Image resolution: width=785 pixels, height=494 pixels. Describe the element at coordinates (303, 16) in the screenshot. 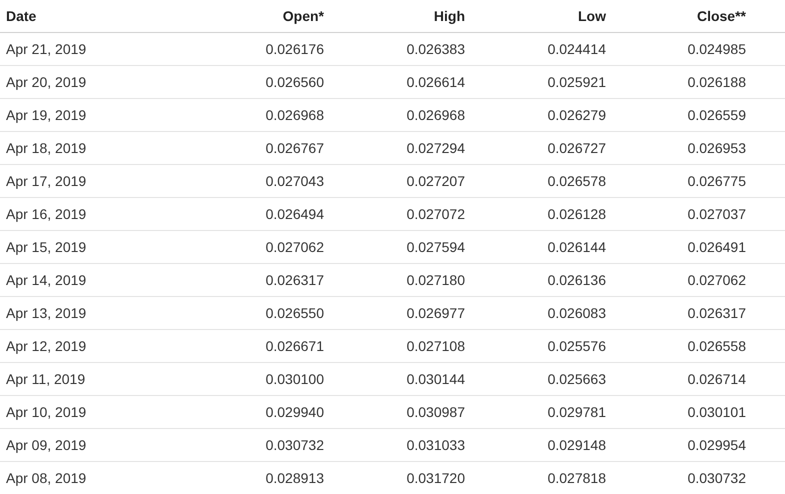

I see `column-header: Open*` at that location.